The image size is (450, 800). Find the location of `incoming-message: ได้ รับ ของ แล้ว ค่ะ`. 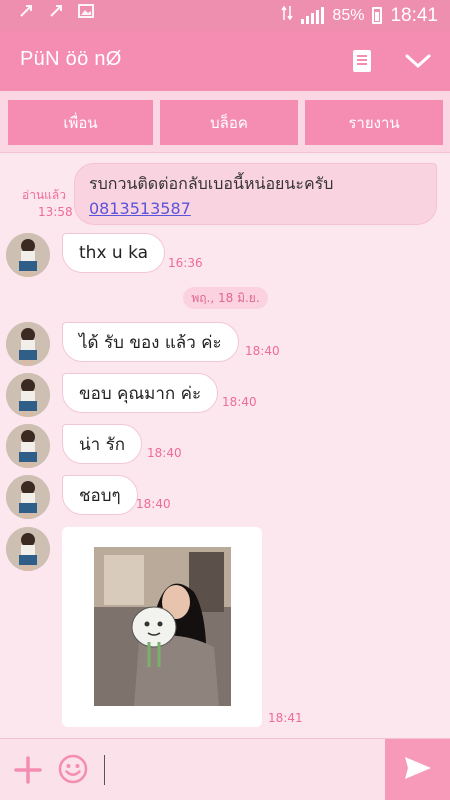

incoming-message: ได้ รับ ของ แล้ว ค่ะ is located at coordinates (150, 342).